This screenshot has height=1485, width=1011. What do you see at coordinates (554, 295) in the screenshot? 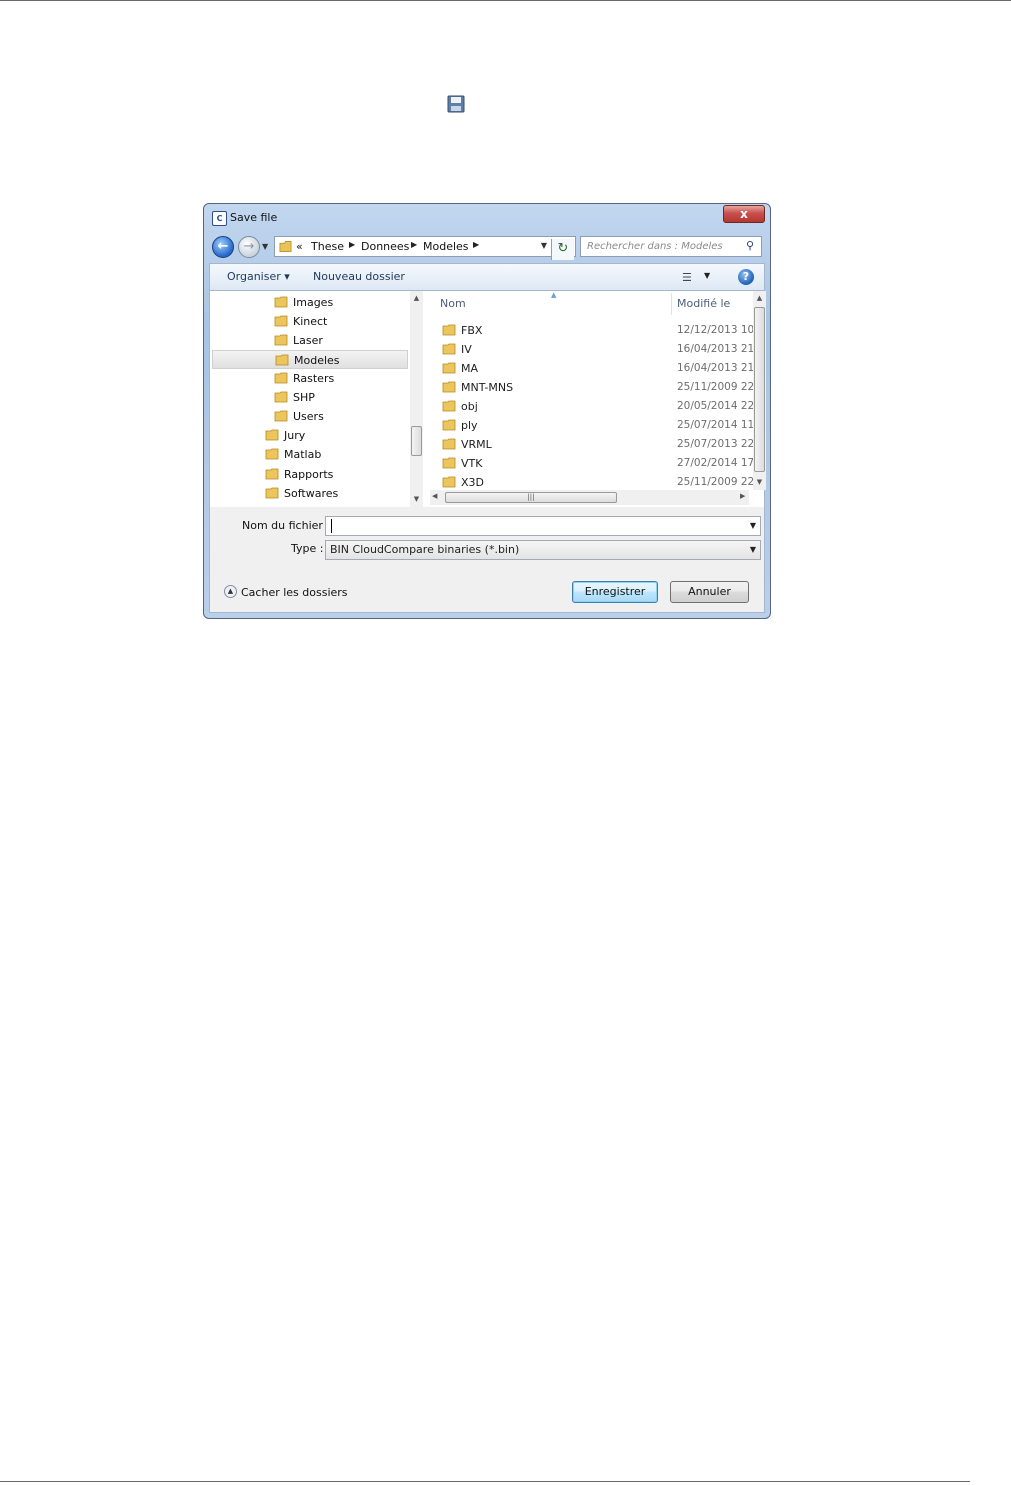
I see `sort-indicator-icon: ▲` at bounding box center [554, 295].